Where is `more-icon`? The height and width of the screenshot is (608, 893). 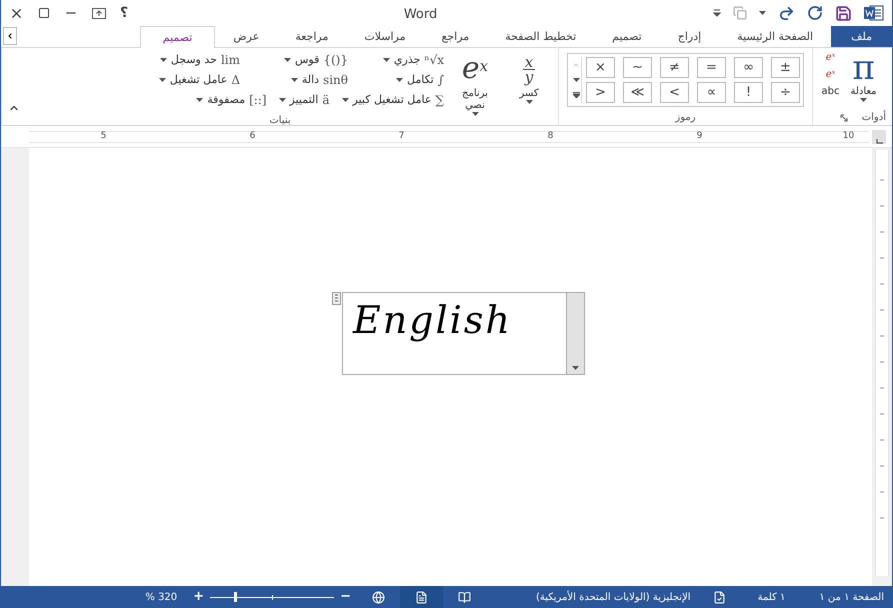 more-icon is located at coordinates (576, 95).